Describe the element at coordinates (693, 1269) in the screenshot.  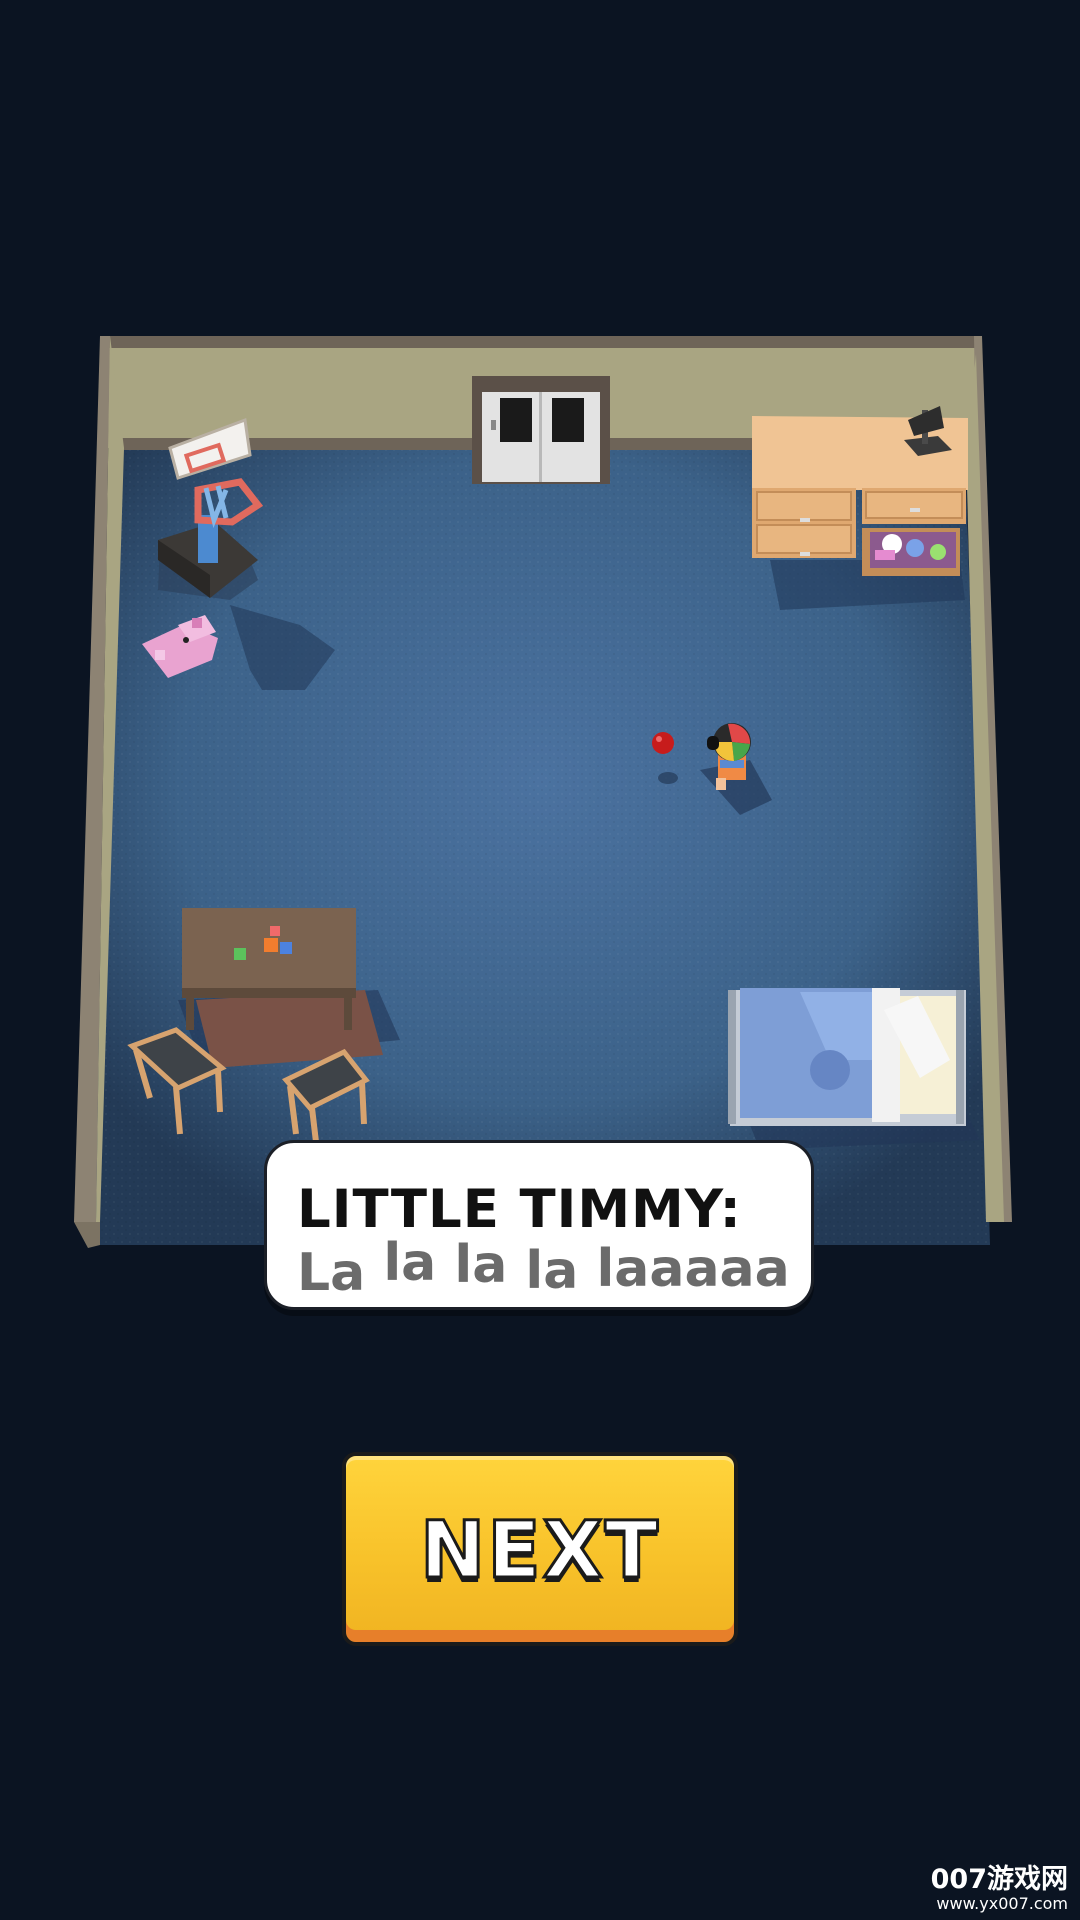
I see `dialog-word: laaaaa` at that location.